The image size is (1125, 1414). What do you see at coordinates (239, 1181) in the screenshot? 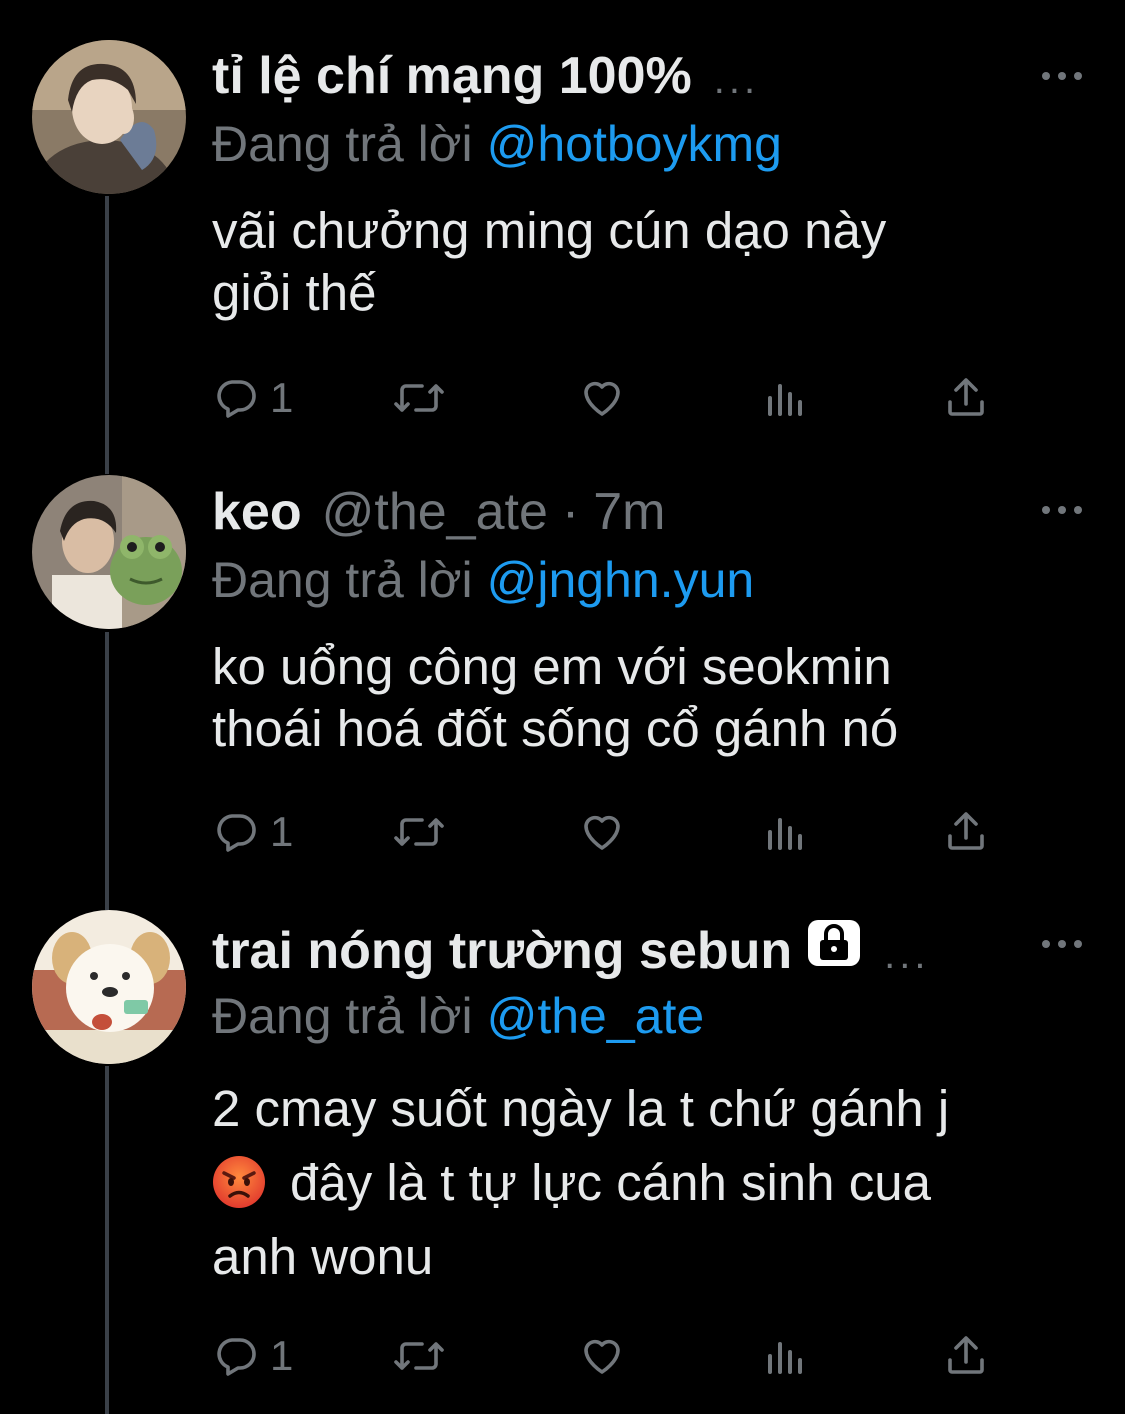
I see `angry-face-emoji` at bounding box center [239, 1181].